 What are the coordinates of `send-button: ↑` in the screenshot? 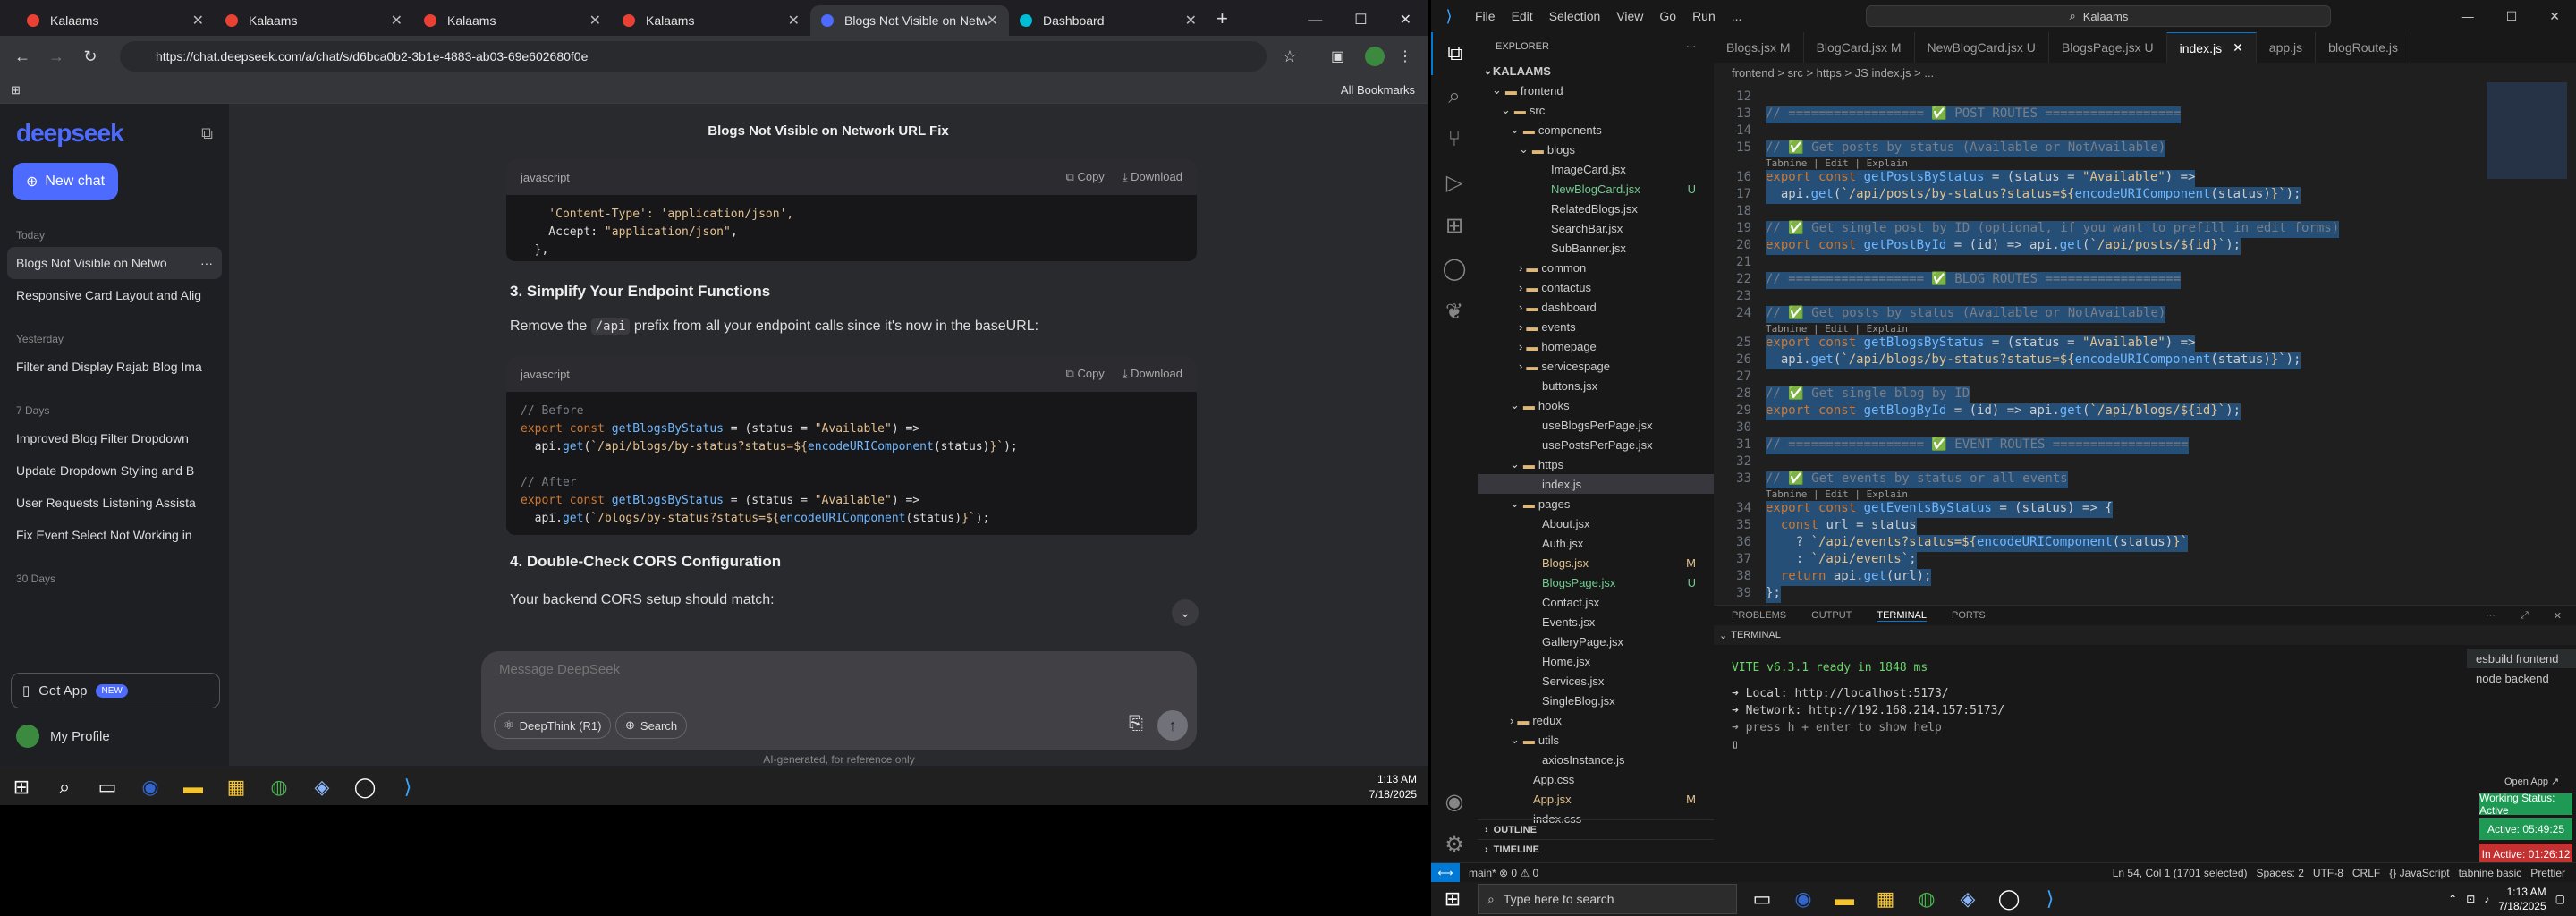 It's located at (1172, 725).